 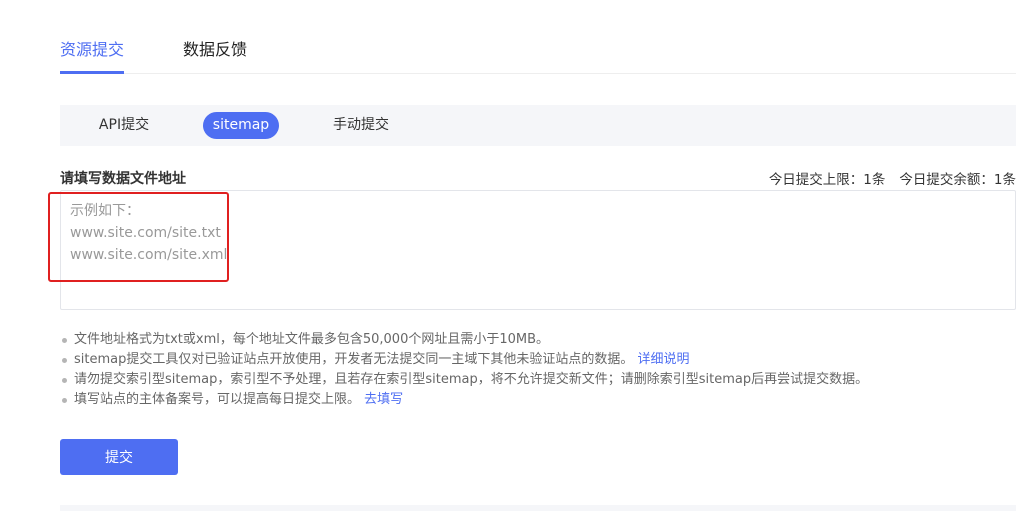 What do you see at coordinates (119, 457) in the screenshot?
I see `submit-button: 提交` at bounding box center [119, 457].